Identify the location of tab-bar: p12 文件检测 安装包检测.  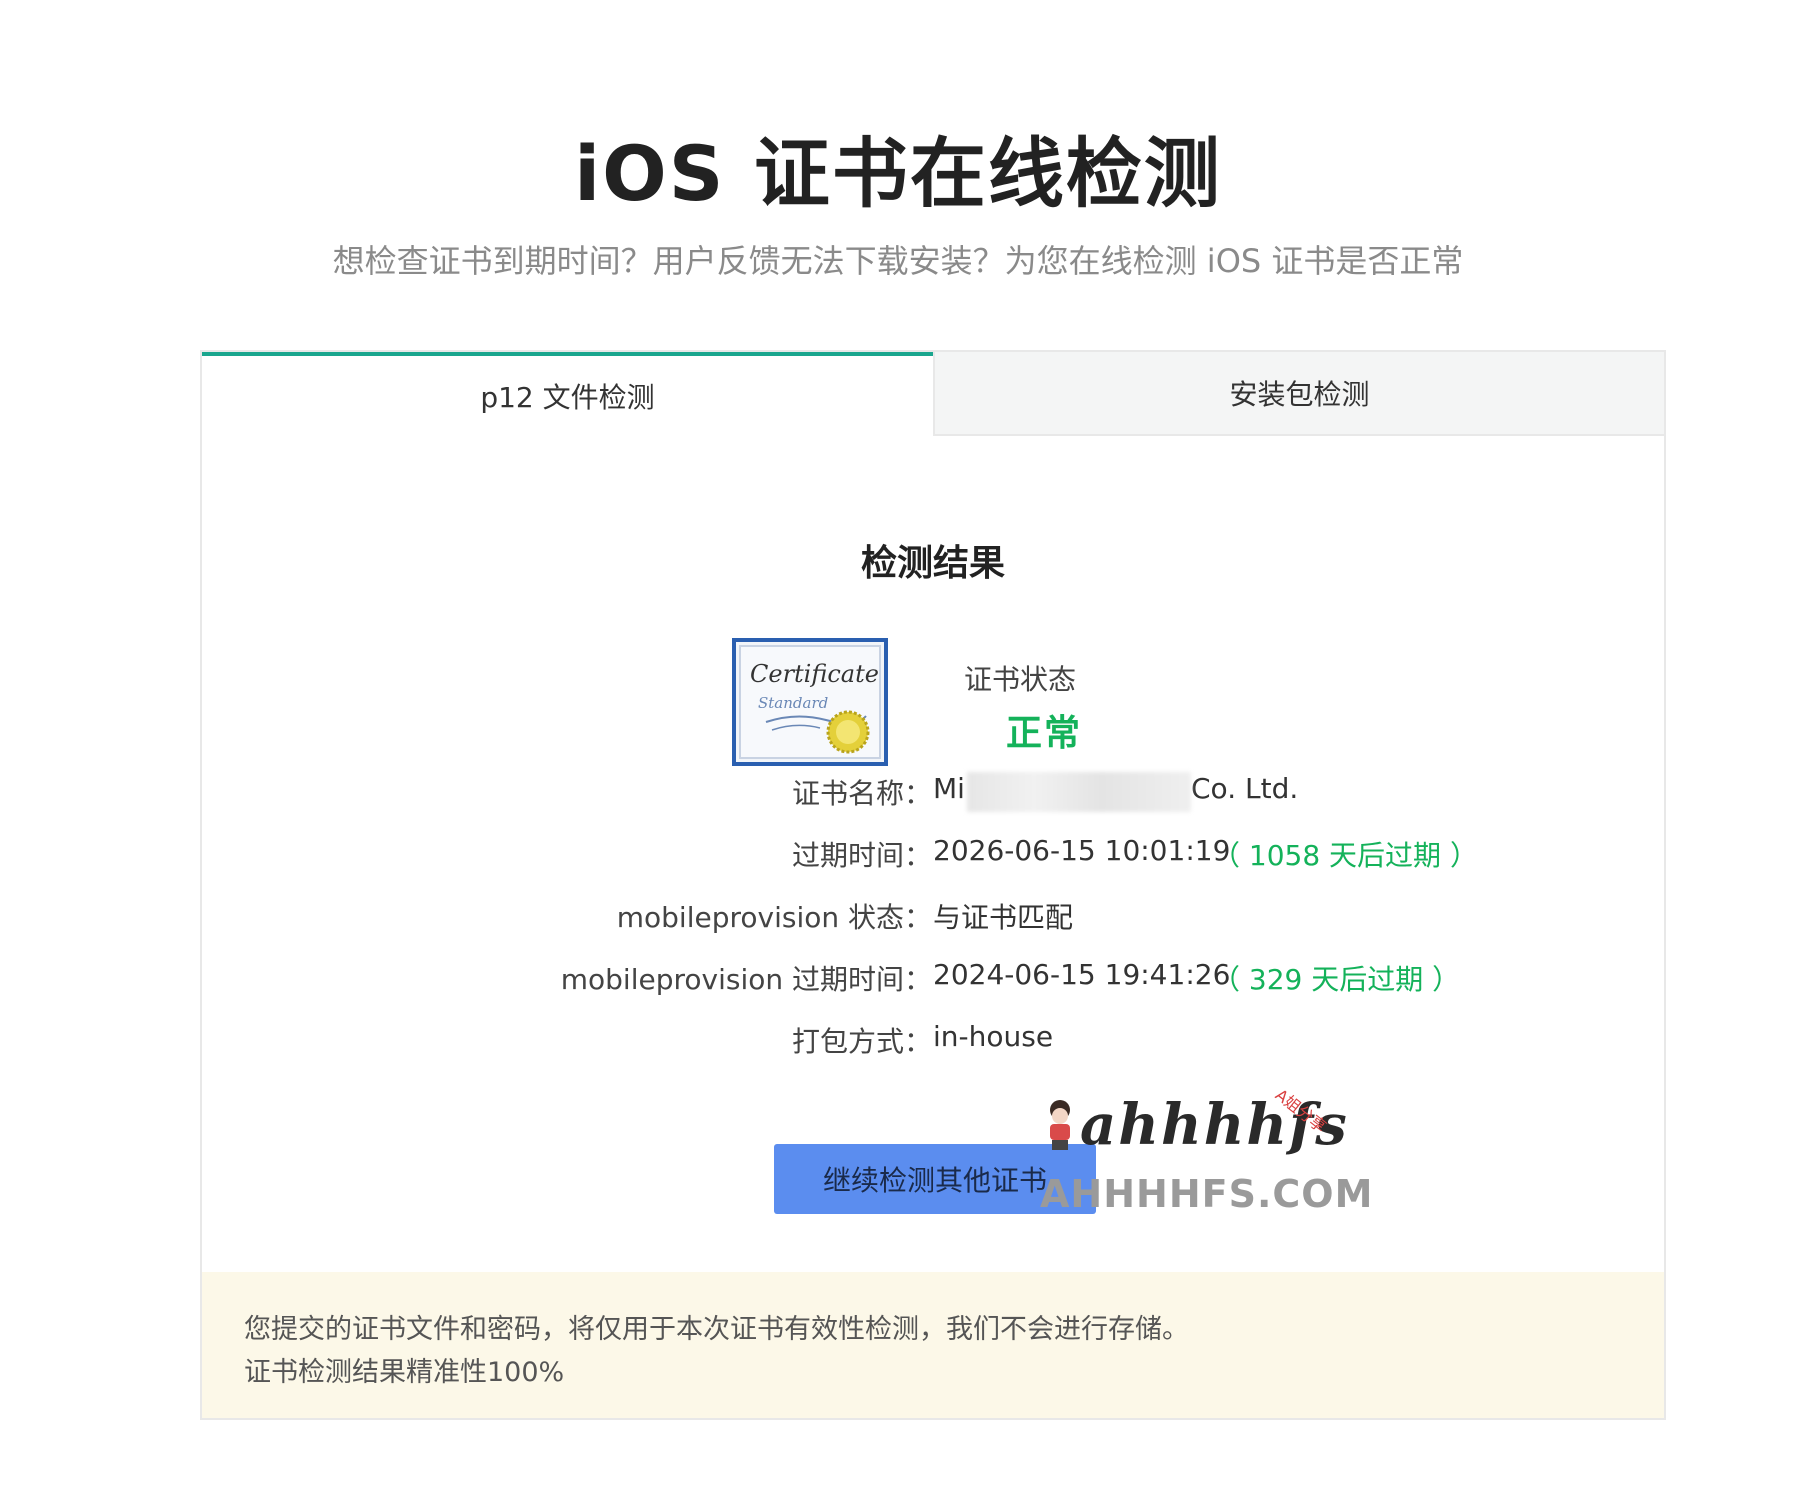
(933, 394).